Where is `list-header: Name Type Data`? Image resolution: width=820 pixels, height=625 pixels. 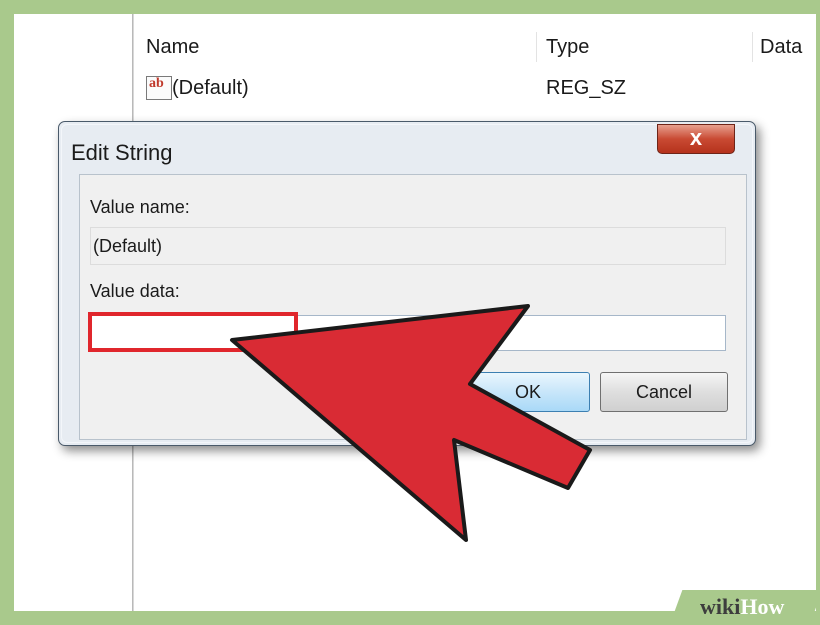
list-header: Name Type Data is located at coordinates (476, 47).